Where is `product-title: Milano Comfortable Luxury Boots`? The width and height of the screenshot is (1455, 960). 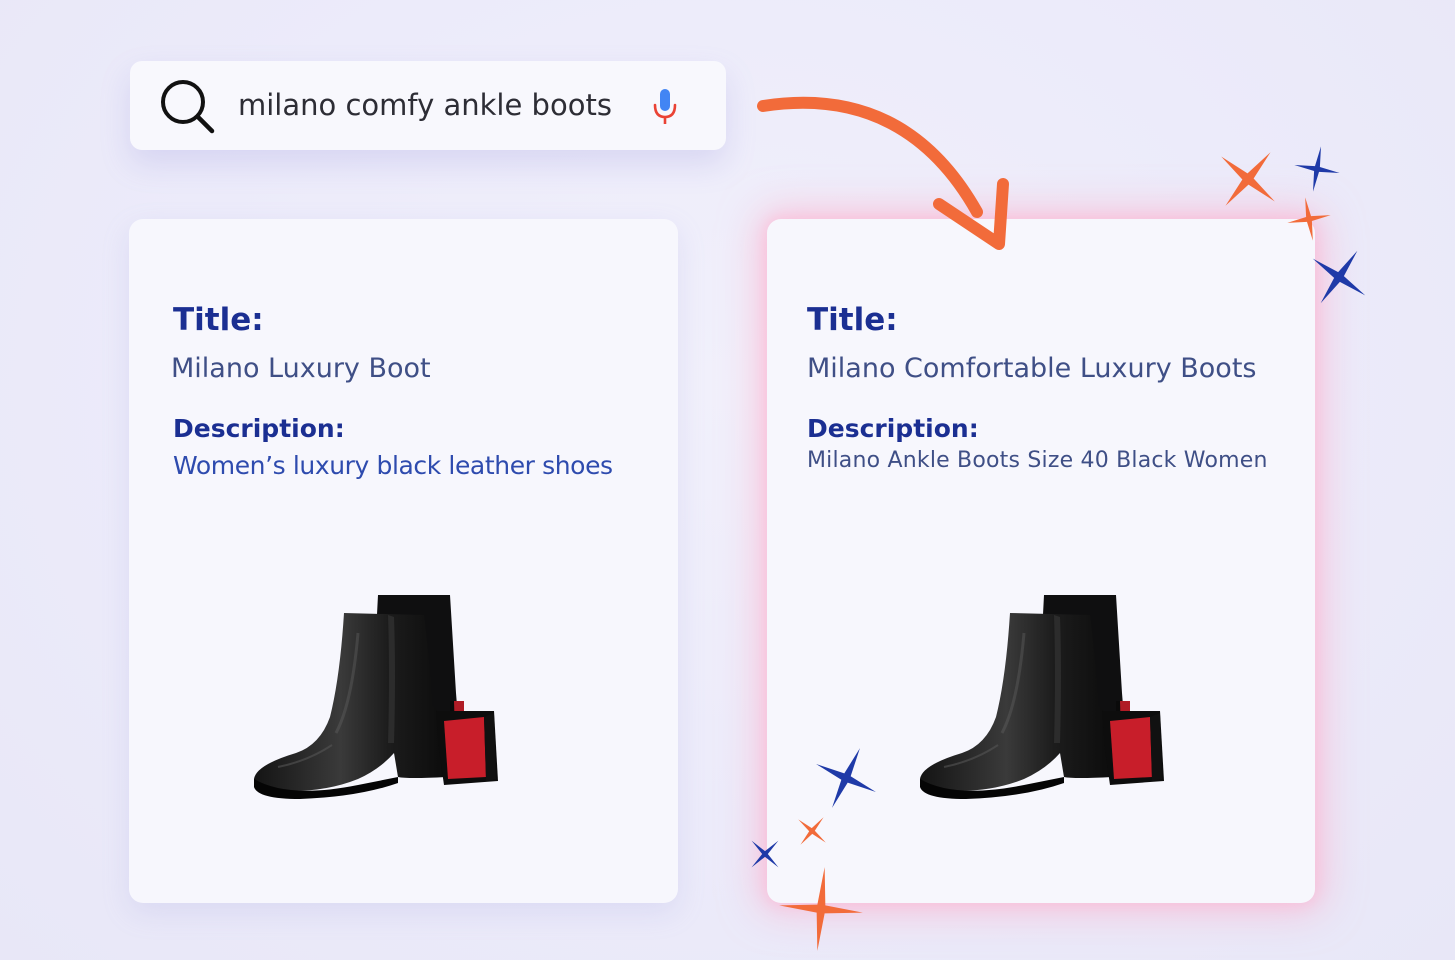 product-title: Milano Comfortable Luxury Boots is located at coordinates (1032, 368).